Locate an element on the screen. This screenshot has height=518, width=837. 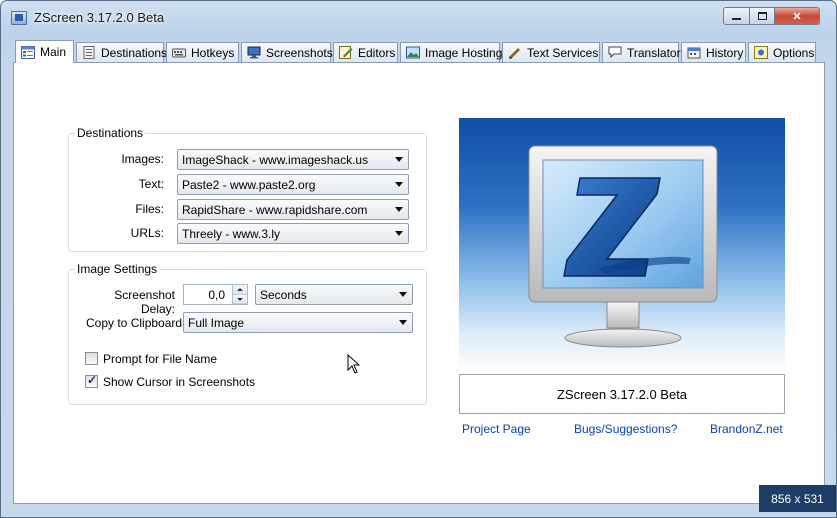
maximize-button is located at coordinates (762, 16).